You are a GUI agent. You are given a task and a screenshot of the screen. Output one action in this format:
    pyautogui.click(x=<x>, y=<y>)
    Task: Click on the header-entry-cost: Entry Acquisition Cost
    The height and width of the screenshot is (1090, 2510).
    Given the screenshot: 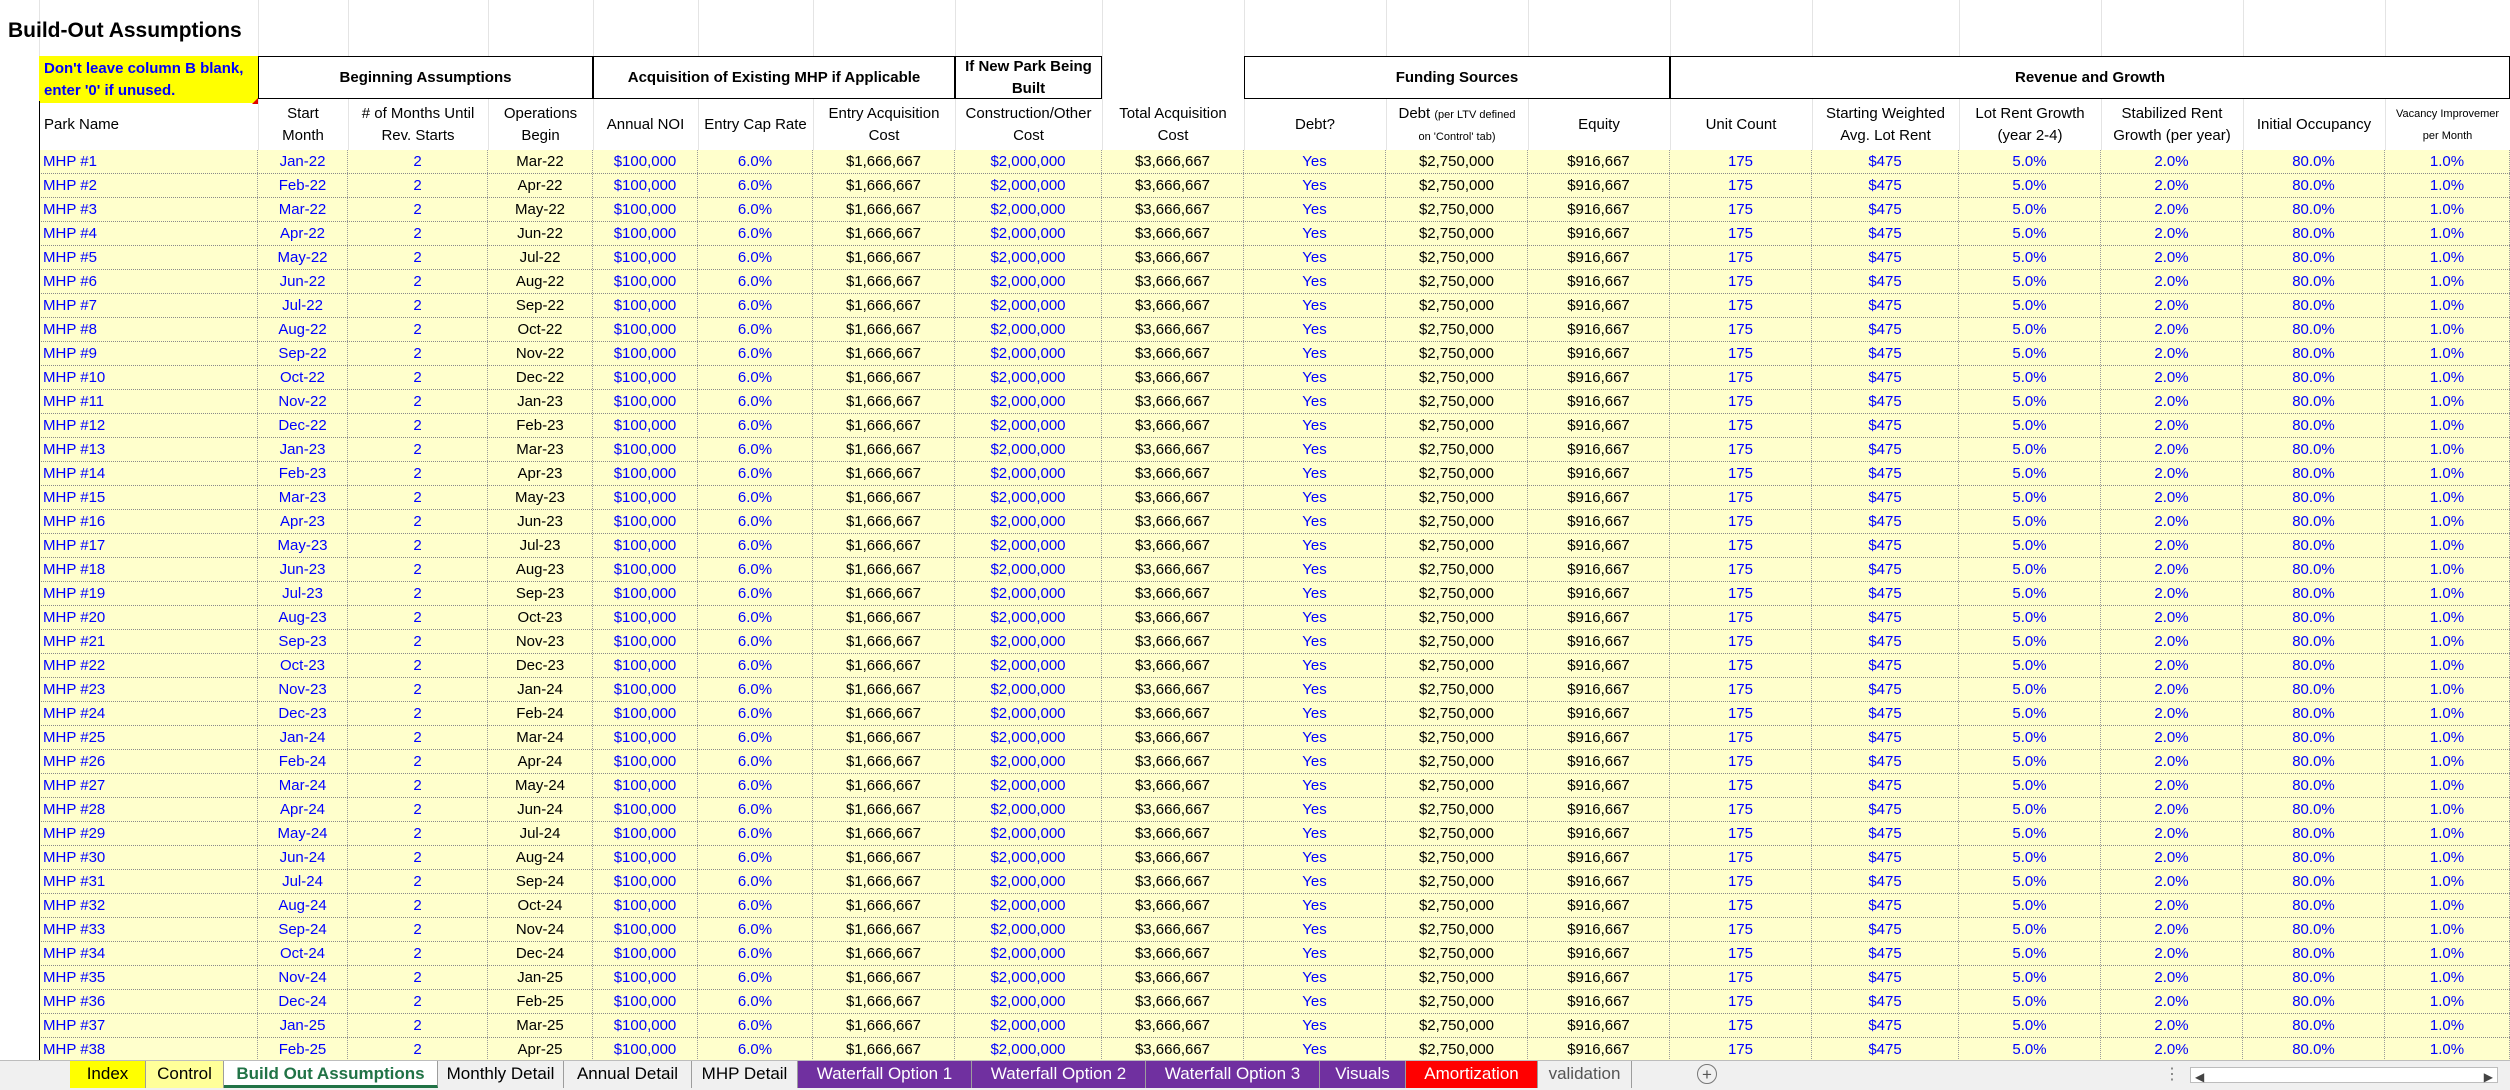 What is the action you would take?
    pyautogui.click(x=884, y=125)
    